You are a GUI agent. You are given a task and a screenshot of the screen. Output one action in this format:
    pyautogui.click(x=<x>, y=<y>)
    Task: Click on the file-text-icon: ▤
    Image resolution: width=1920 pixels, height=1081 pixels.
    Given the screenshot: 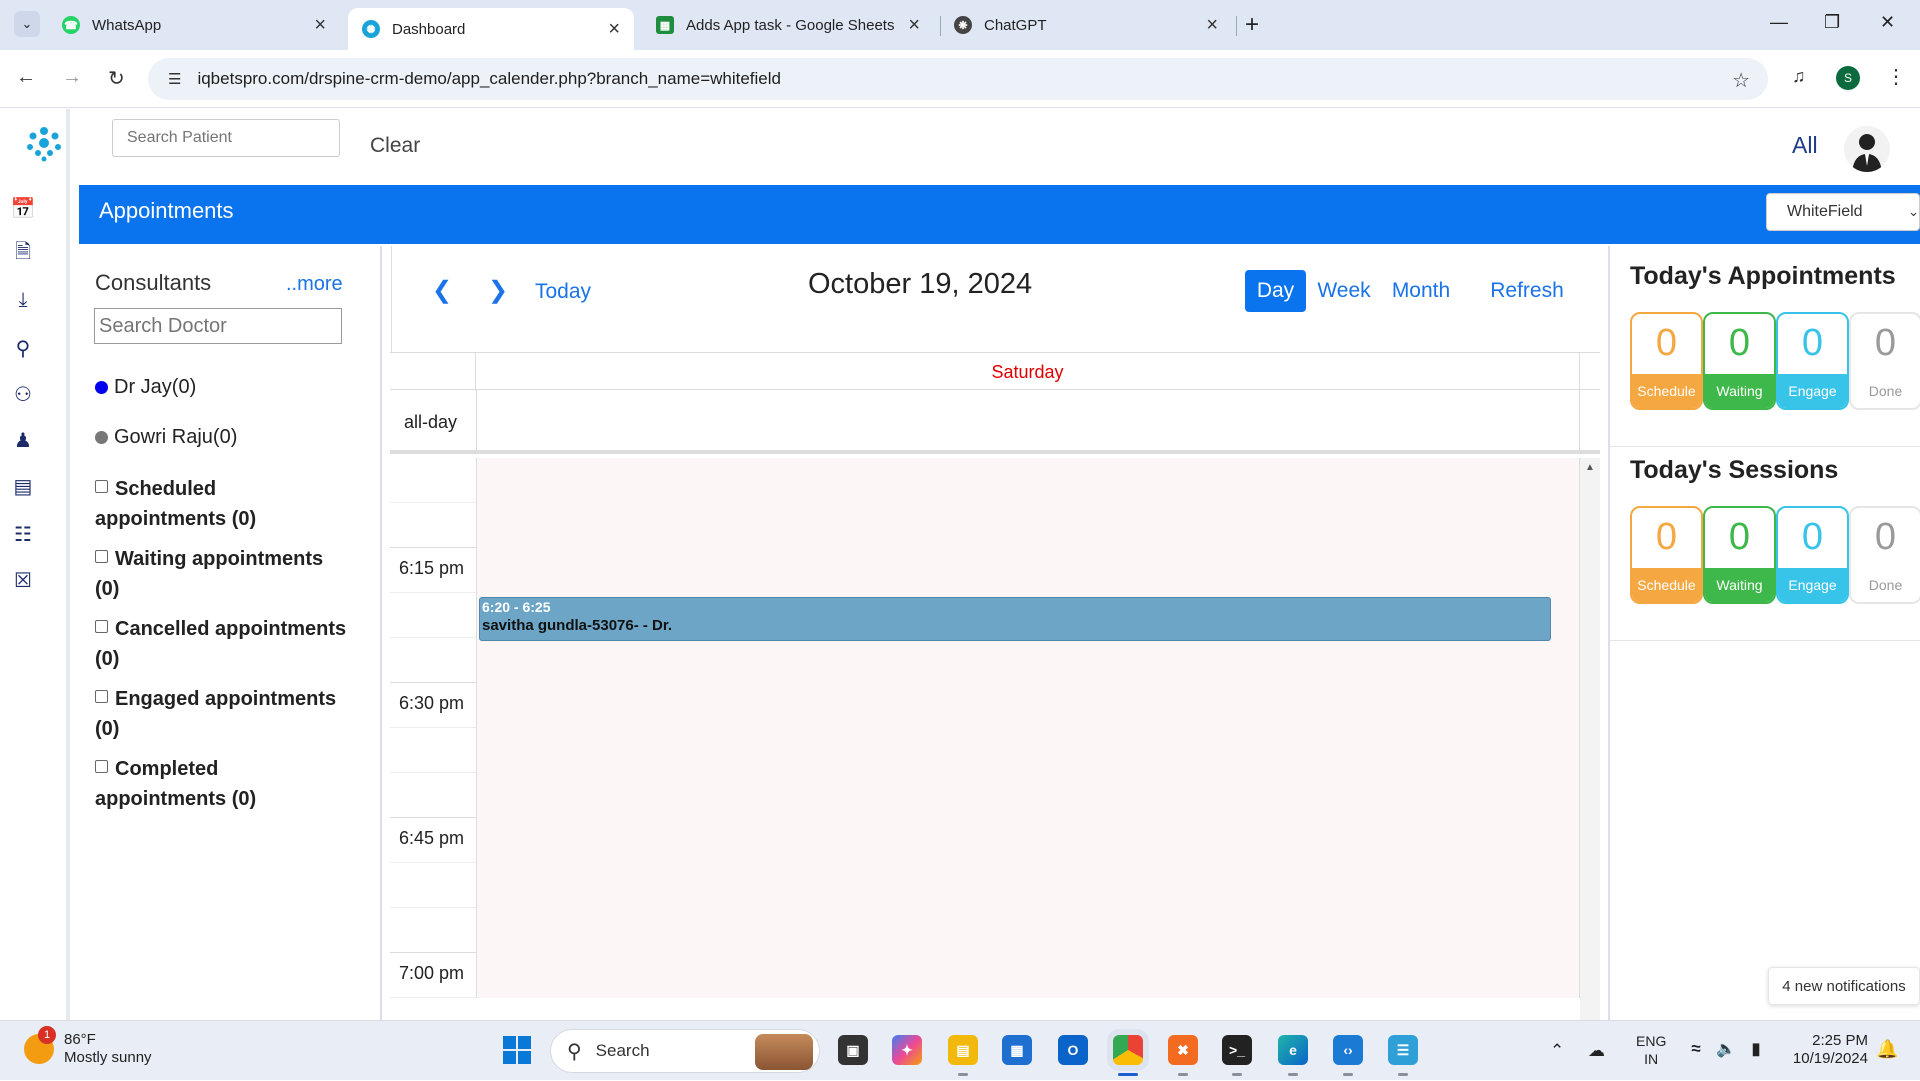 What is the action you would take?
    pyautogui.click(x=23, y=486)
    